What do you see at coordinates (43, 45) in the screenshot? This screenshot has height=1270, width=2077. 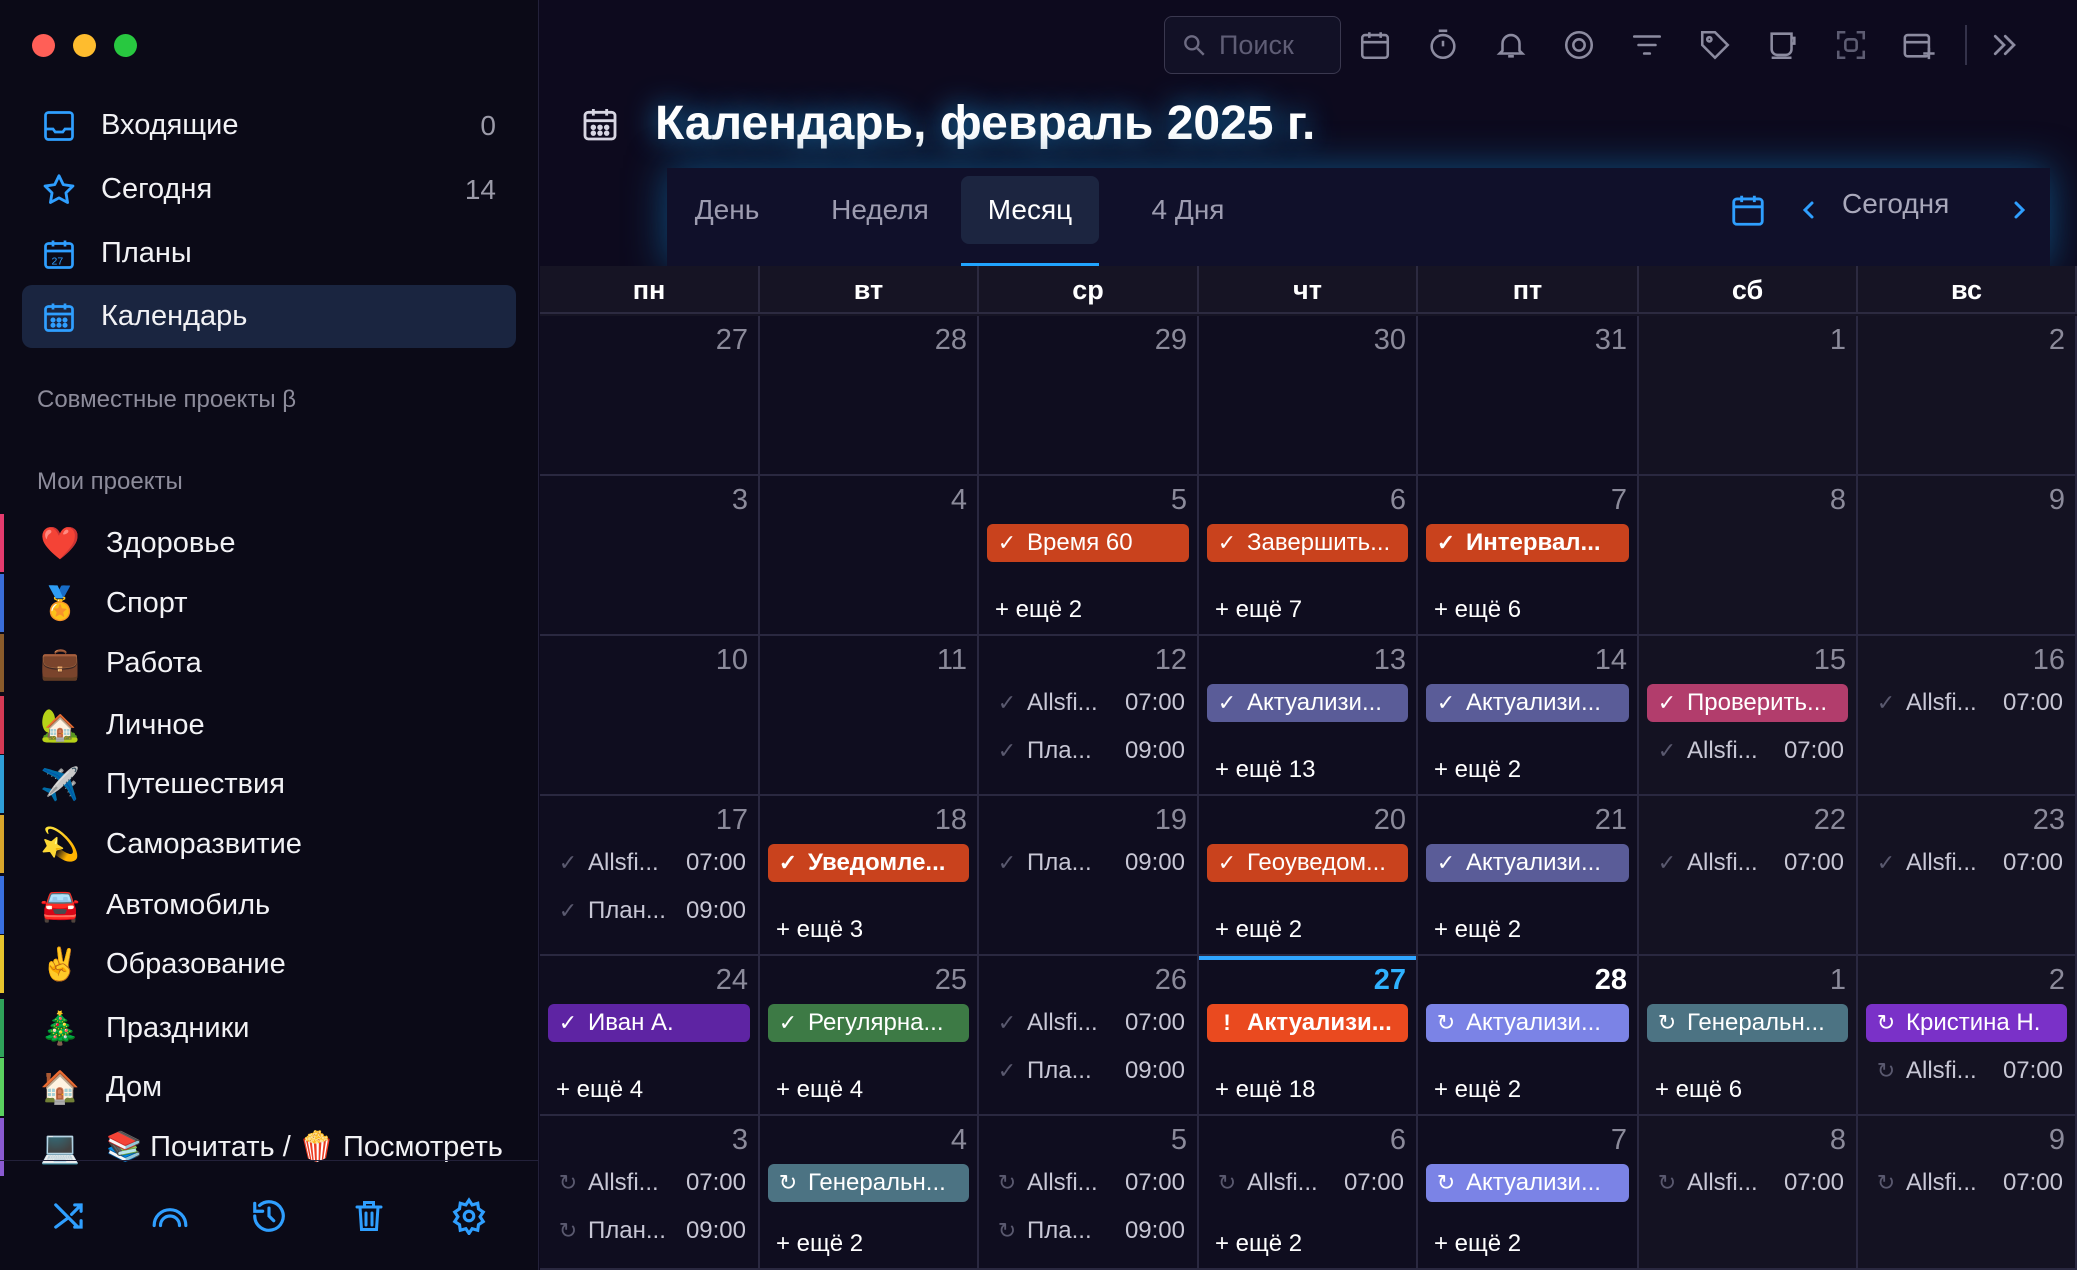 I see `close-window-button` at bounding box center [43, 45].